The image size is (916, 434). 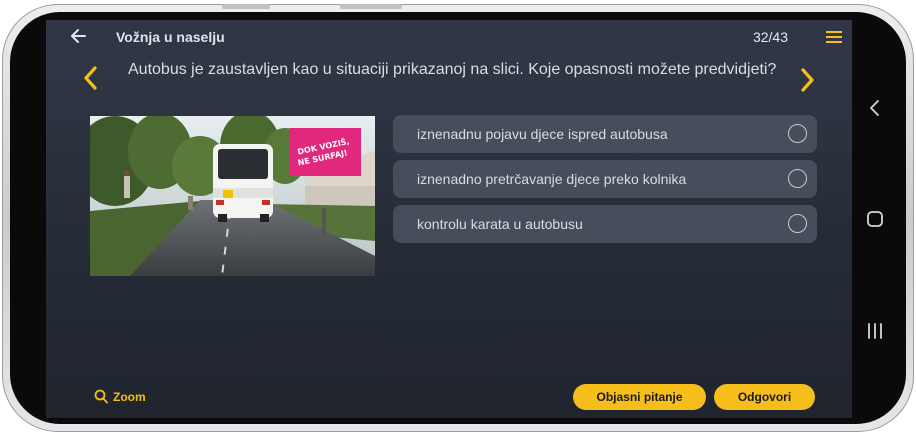 What do you see at coordinates (764, 397) in the screenshot?
I see `answer-button: Odgovori` at bounding box center [764, 397].